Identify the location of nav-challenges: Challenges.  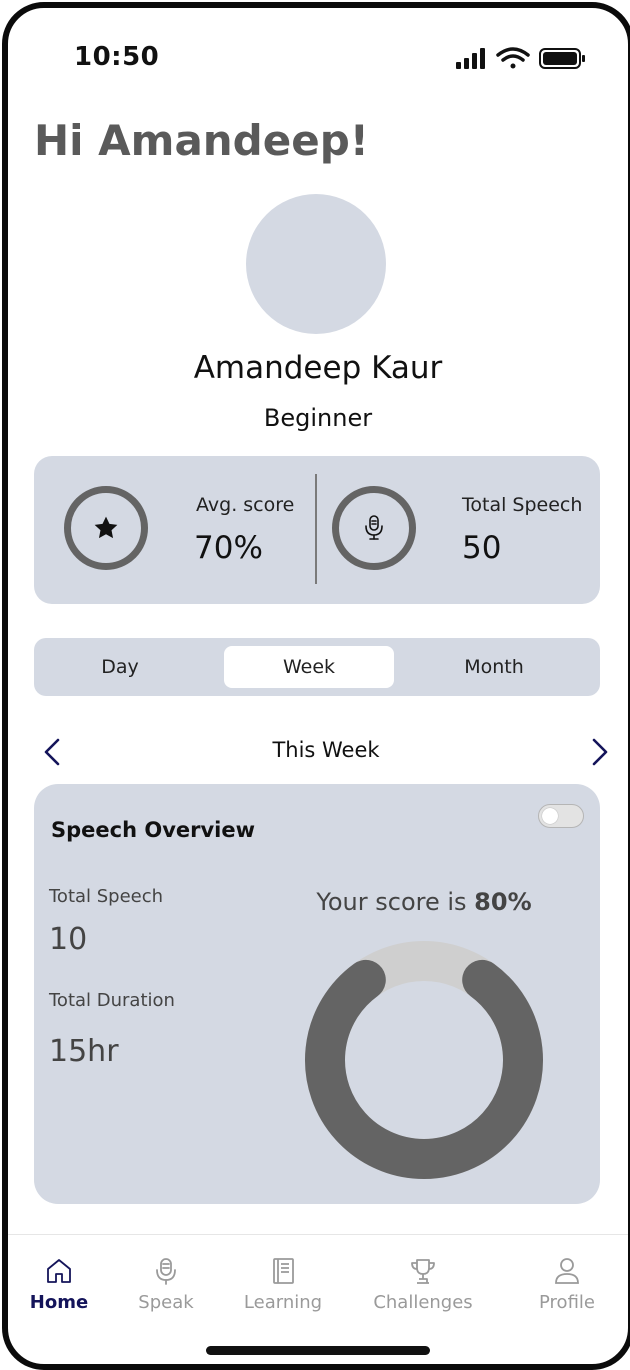
(423, 1284).